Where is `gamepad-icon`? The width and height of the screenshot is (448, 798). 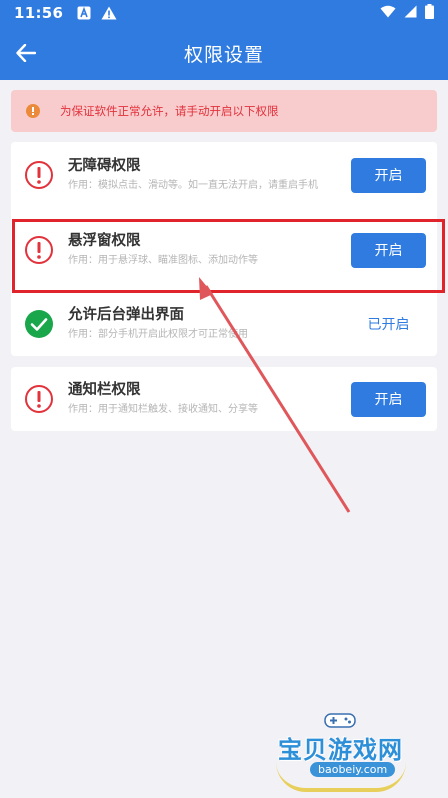 gamepad-icon is located at coordinates (340, 720).